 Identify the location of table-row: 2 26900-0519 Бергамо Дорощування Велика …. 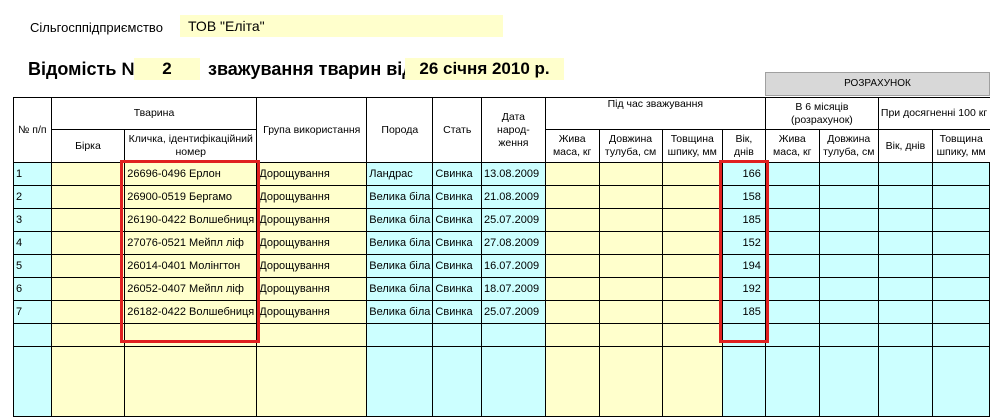
(501, 197).